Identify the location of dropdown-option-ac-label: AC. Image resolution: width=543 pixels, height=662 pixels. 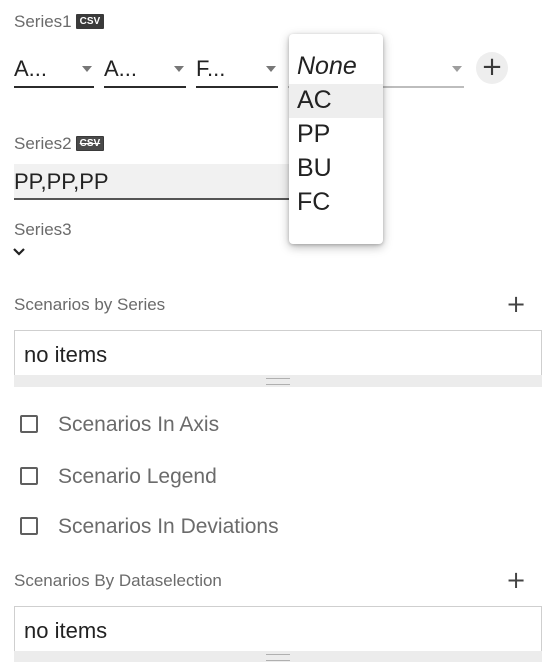
(314, 100).